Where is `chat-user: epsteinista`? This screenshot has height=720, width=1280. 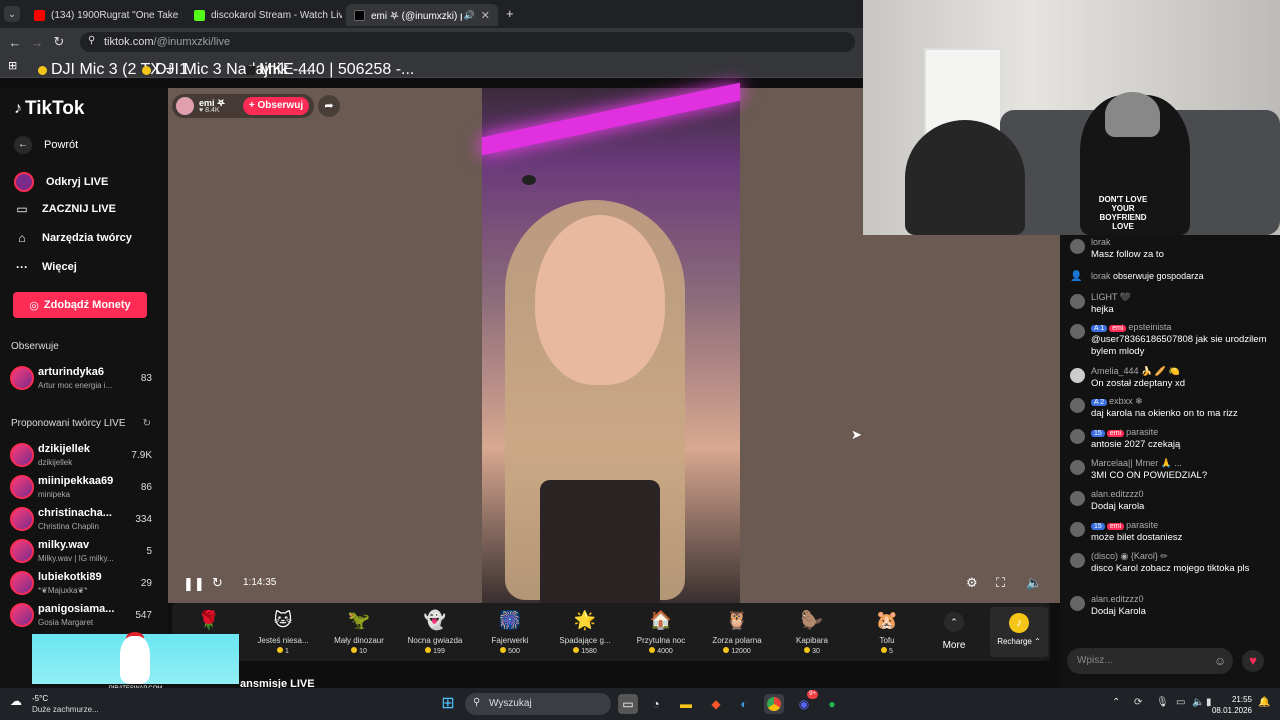 chat-user: epsteinista is located at coordinates (1149, 327).